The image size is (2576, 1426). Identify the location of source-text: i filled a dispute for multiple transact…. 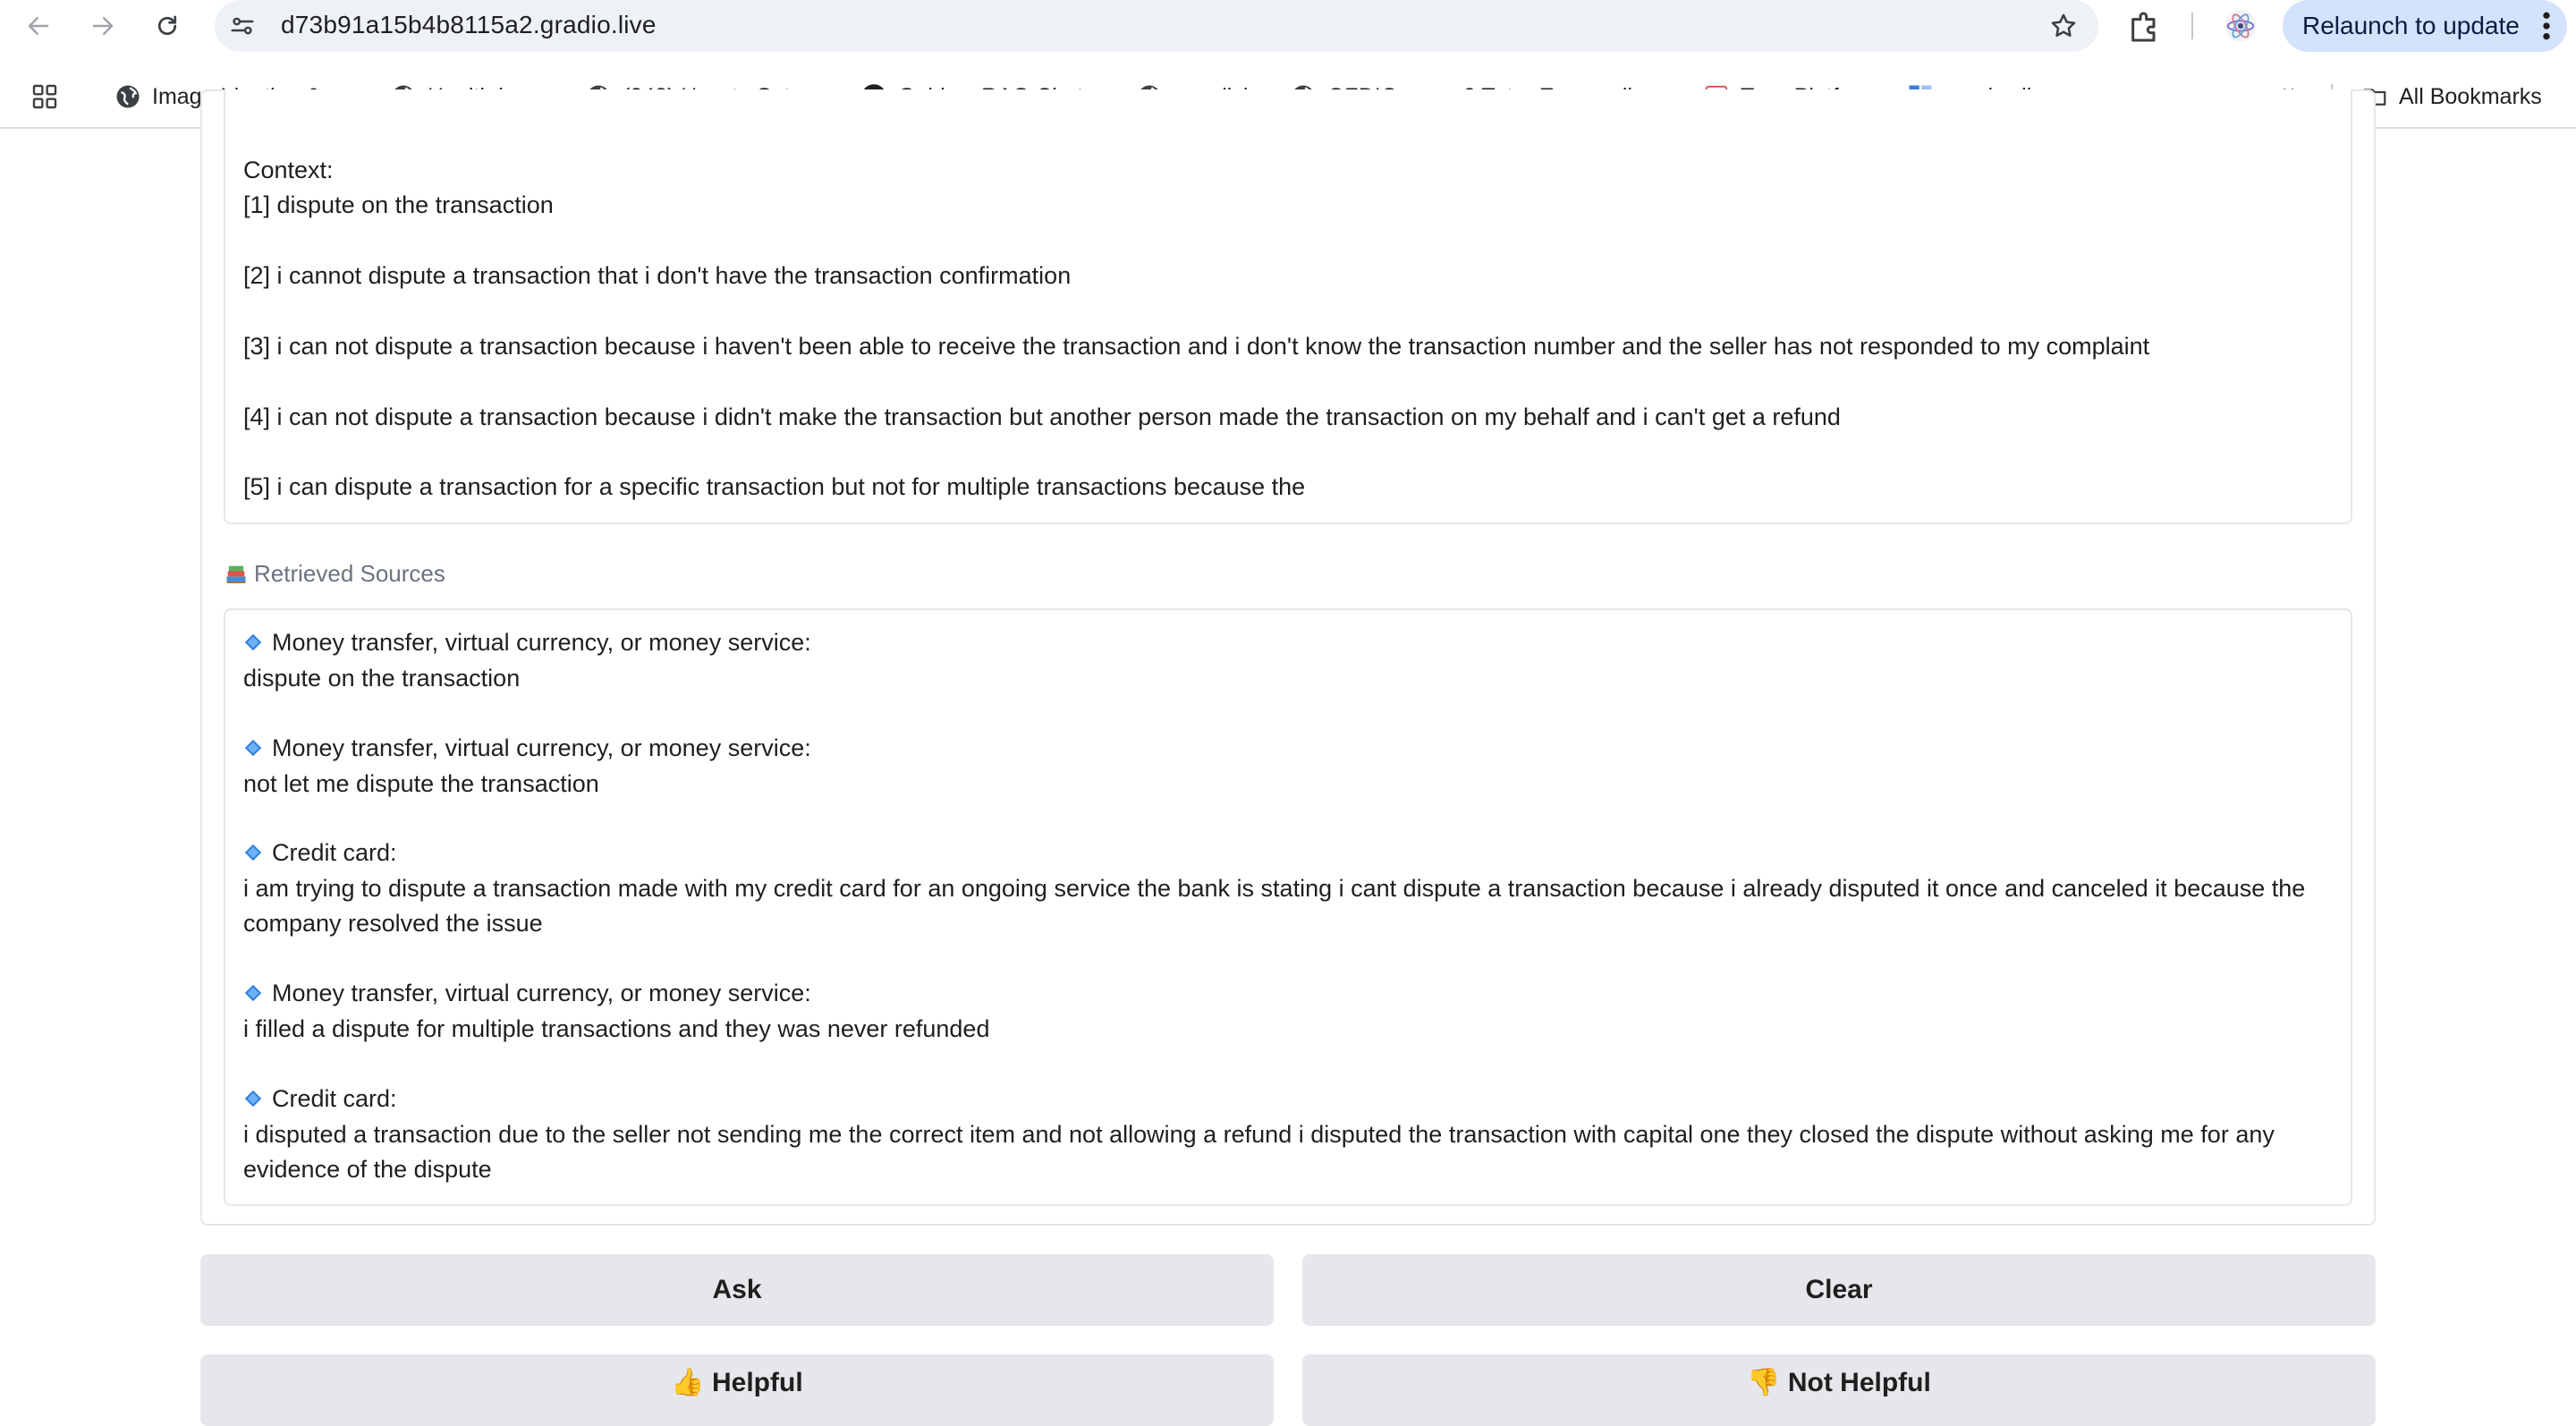
(616, 1029).